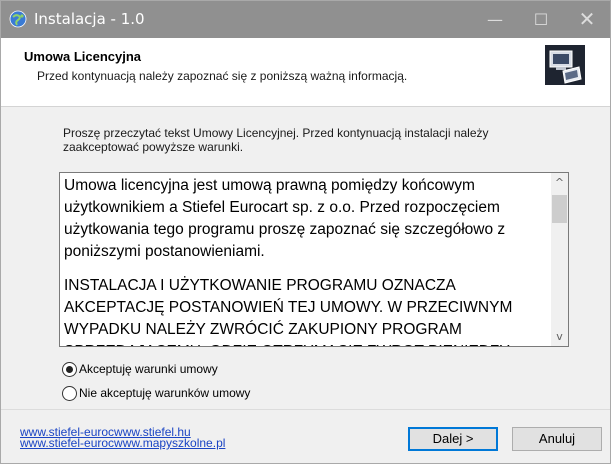 The width and height of the screenshot is (611, 464). What do you see at coordinates (557, 439) in the screenshot?
I see `cancel-button: Anuluj` at bounding box center [557, 439].